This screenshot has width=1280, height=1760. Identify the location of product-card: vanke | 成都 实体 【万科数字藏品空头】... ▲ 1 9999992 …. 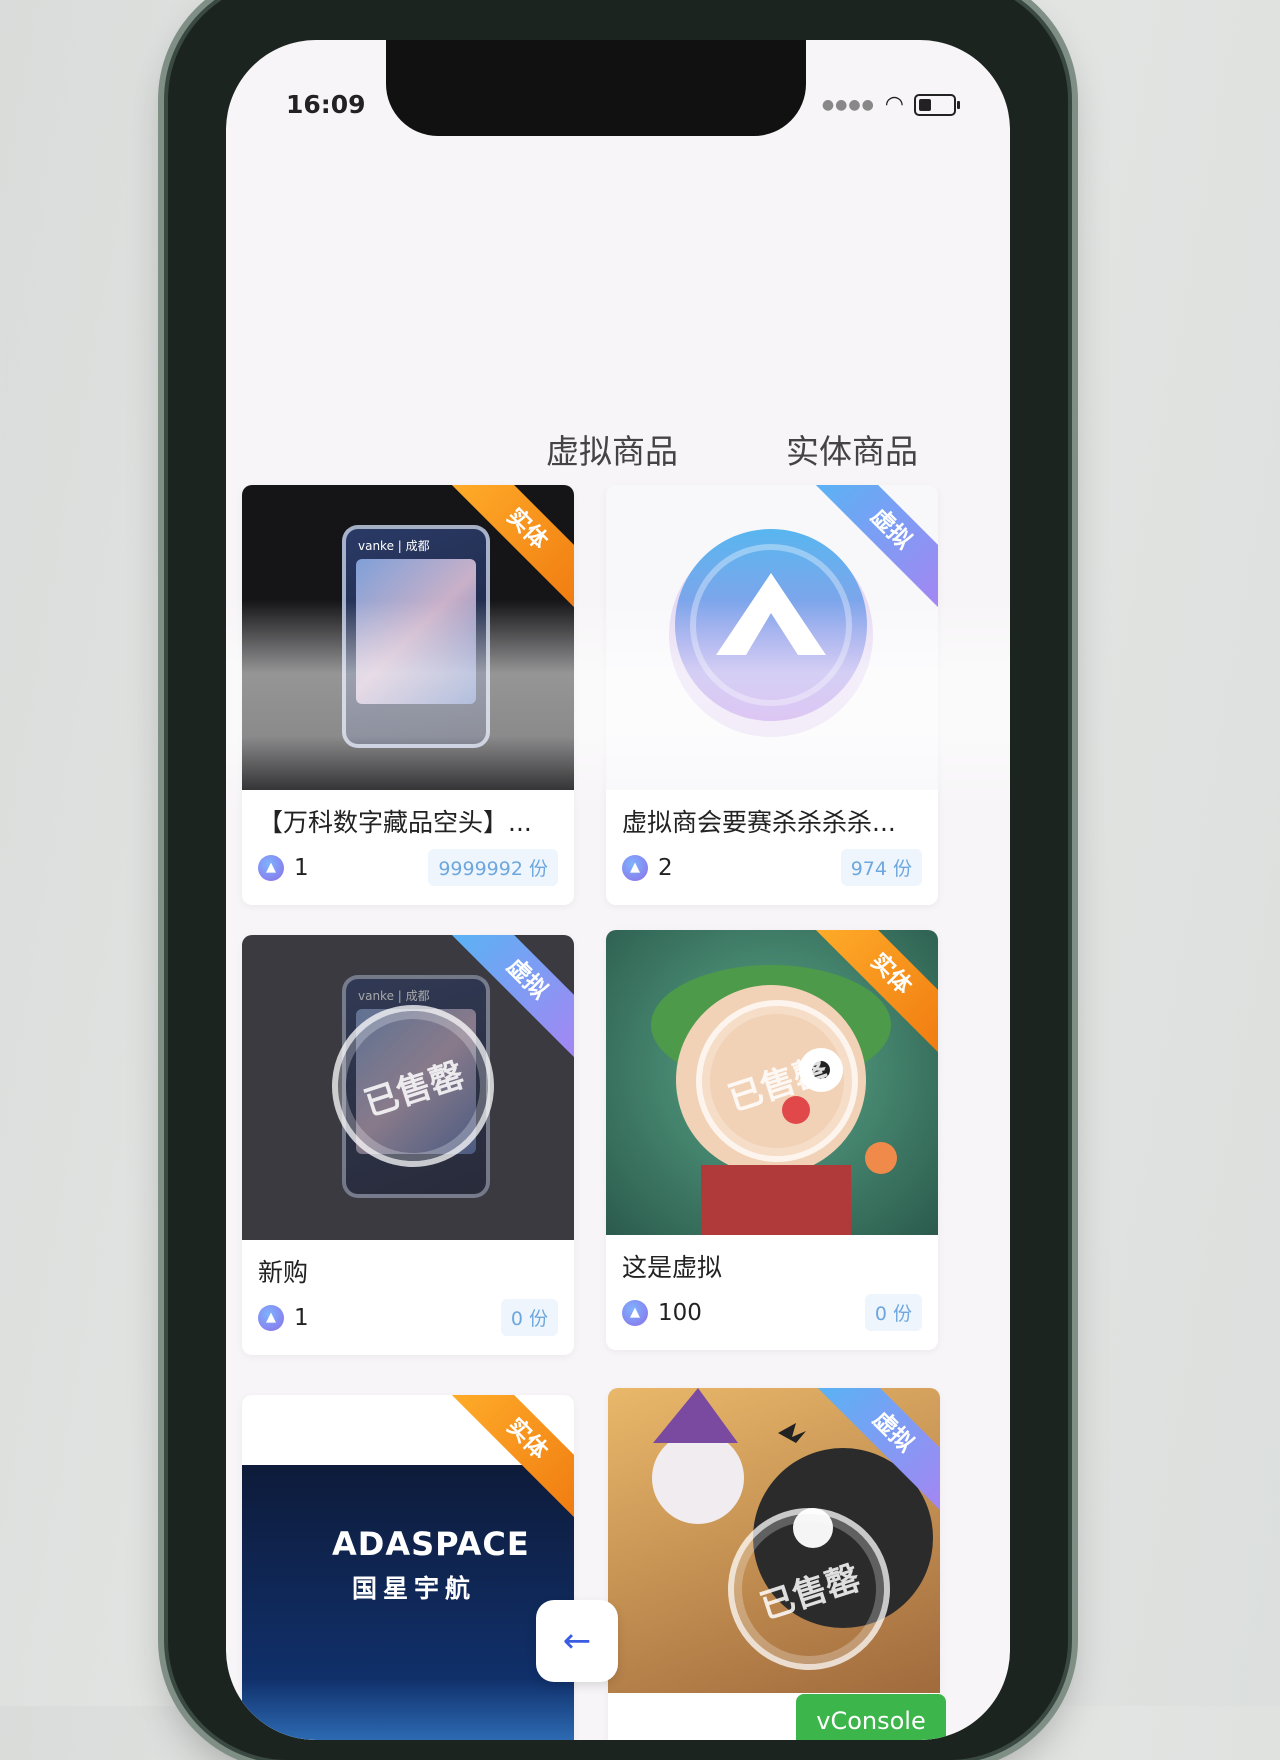
(408, 695).